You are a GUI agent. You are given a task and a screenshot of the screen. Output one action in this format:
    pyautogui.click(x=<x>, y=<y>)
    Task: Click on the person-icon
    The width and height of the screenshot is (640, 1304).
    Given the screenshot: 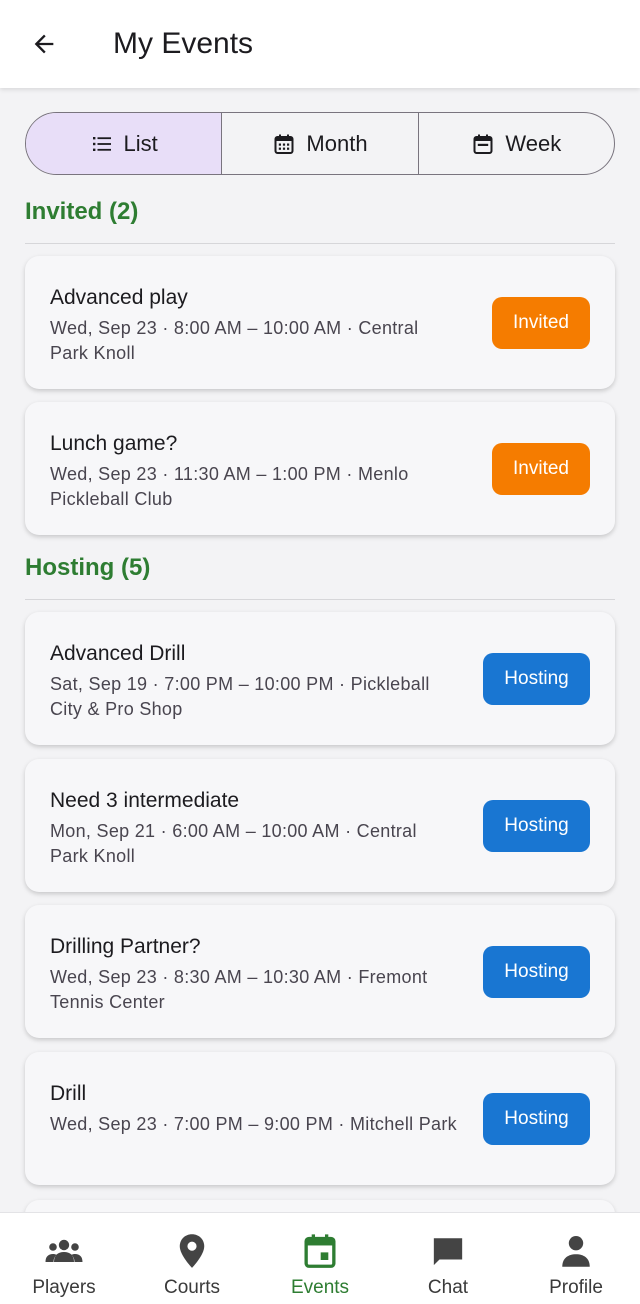 What is the action you would take?
    pyautogui.click(x=576, y=1251)
    